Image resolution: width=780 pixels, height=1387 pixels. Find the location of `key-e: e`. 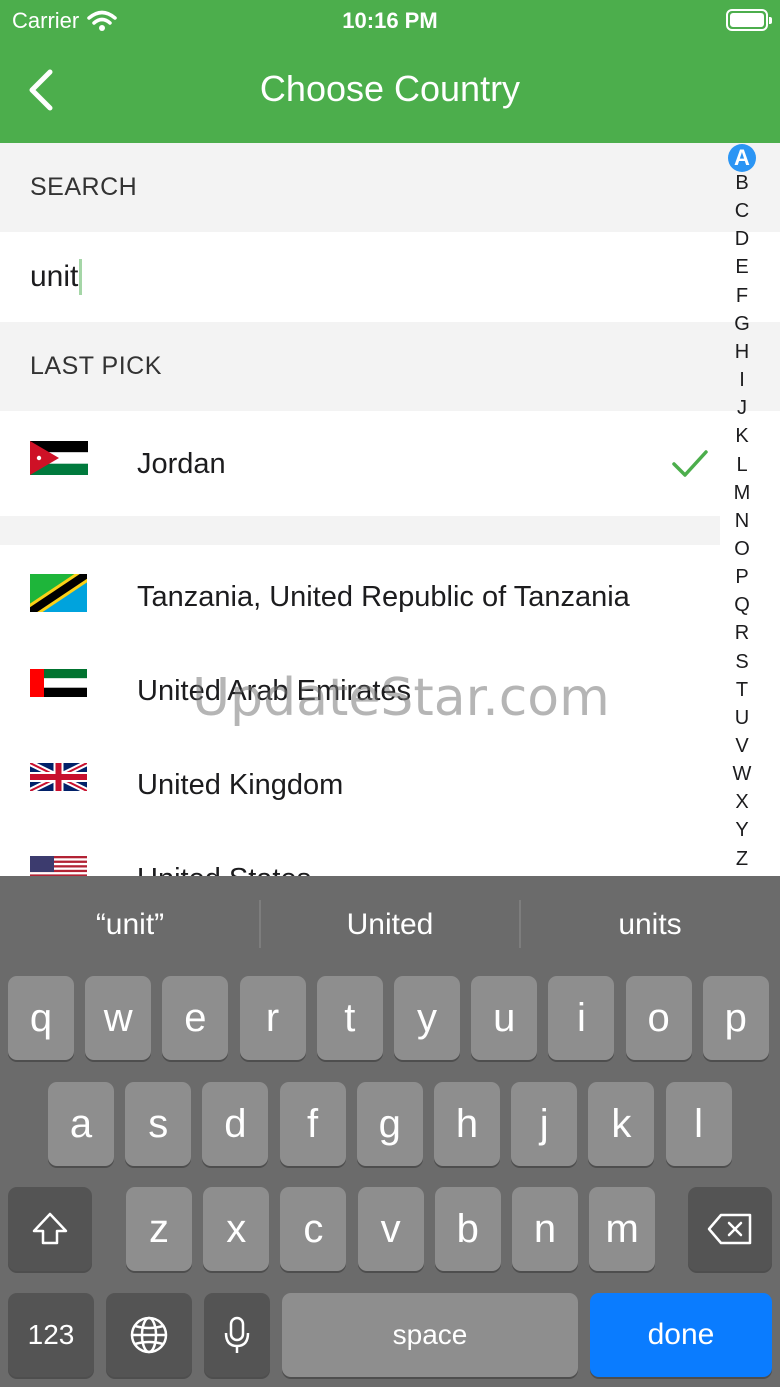

key-e: e is located at coordinates (195, 1018).